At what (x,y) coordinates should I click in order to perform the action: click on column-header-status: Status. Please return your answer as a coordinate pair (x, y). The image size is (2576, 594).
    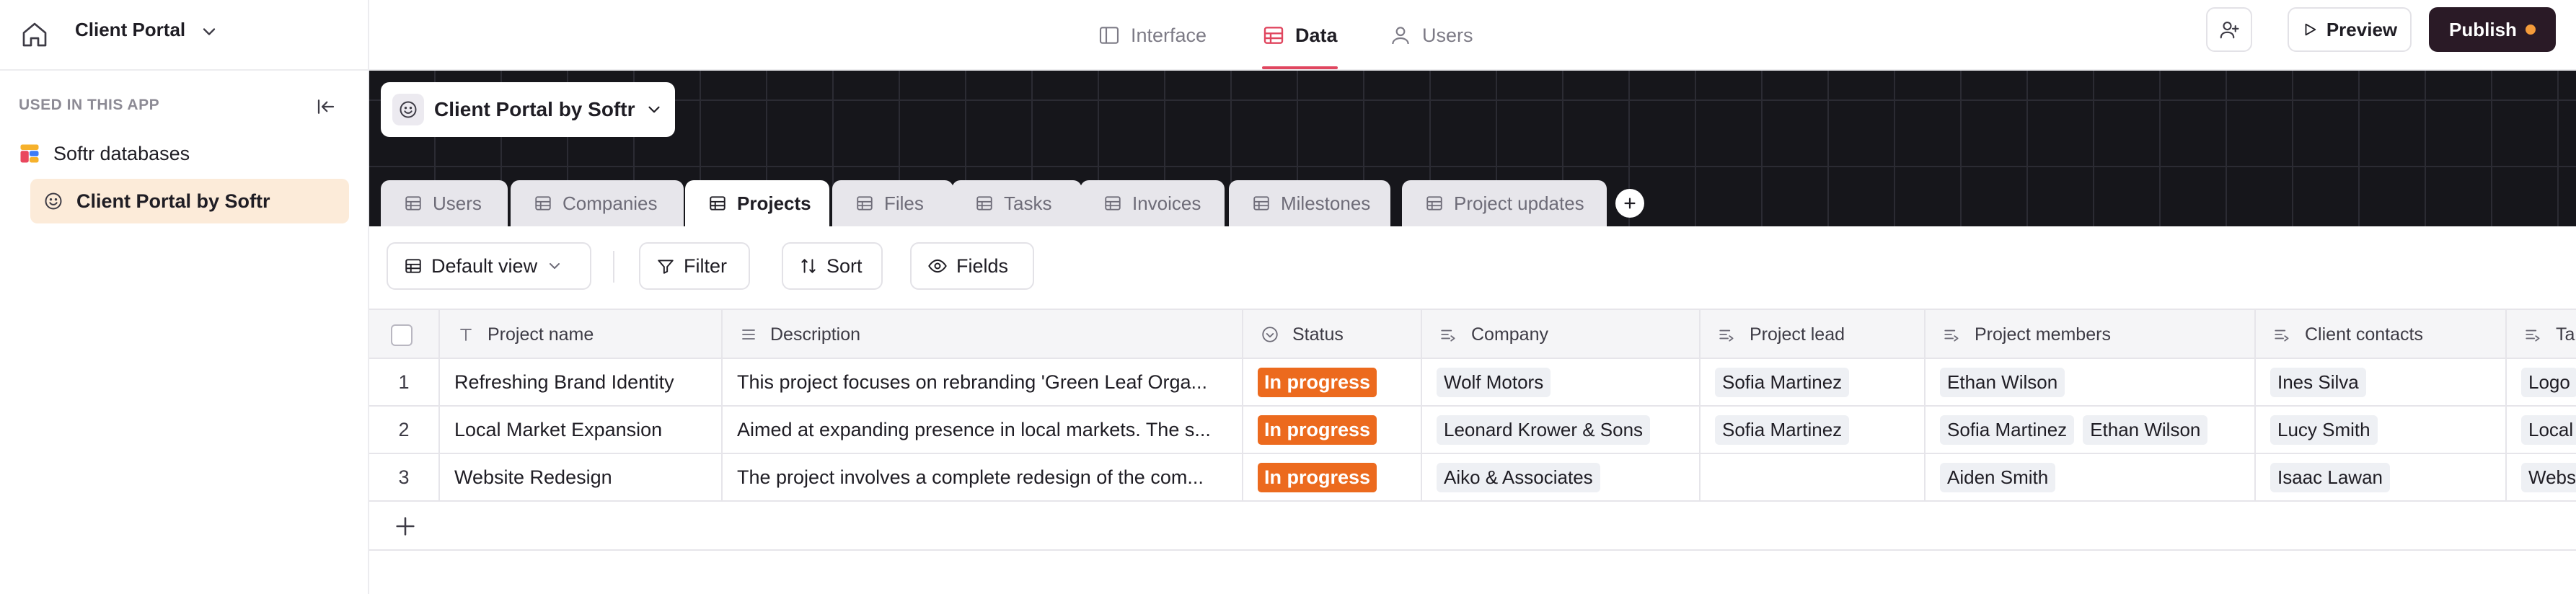
    Looking at the image, I should click on (1332, 334).